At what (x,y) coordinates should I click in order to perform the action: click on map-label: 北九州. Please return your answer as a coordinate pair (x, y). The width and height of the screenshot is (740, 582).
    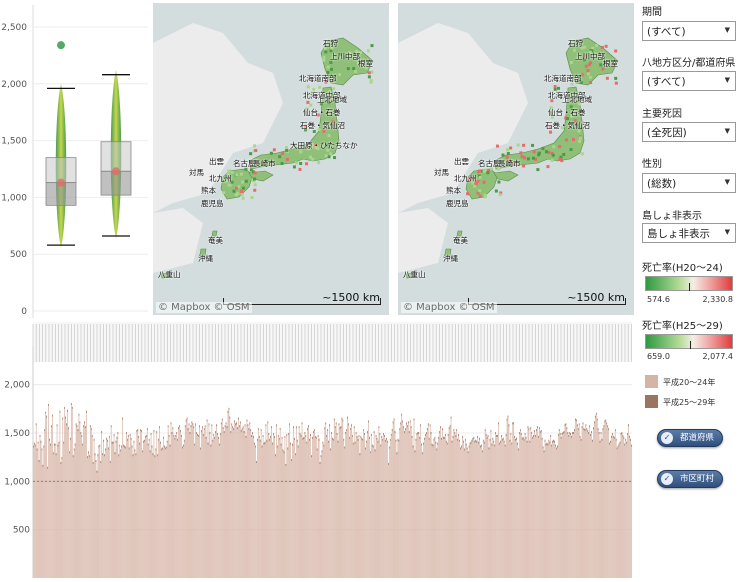
    Looking at the image, I should click on (465, 178).